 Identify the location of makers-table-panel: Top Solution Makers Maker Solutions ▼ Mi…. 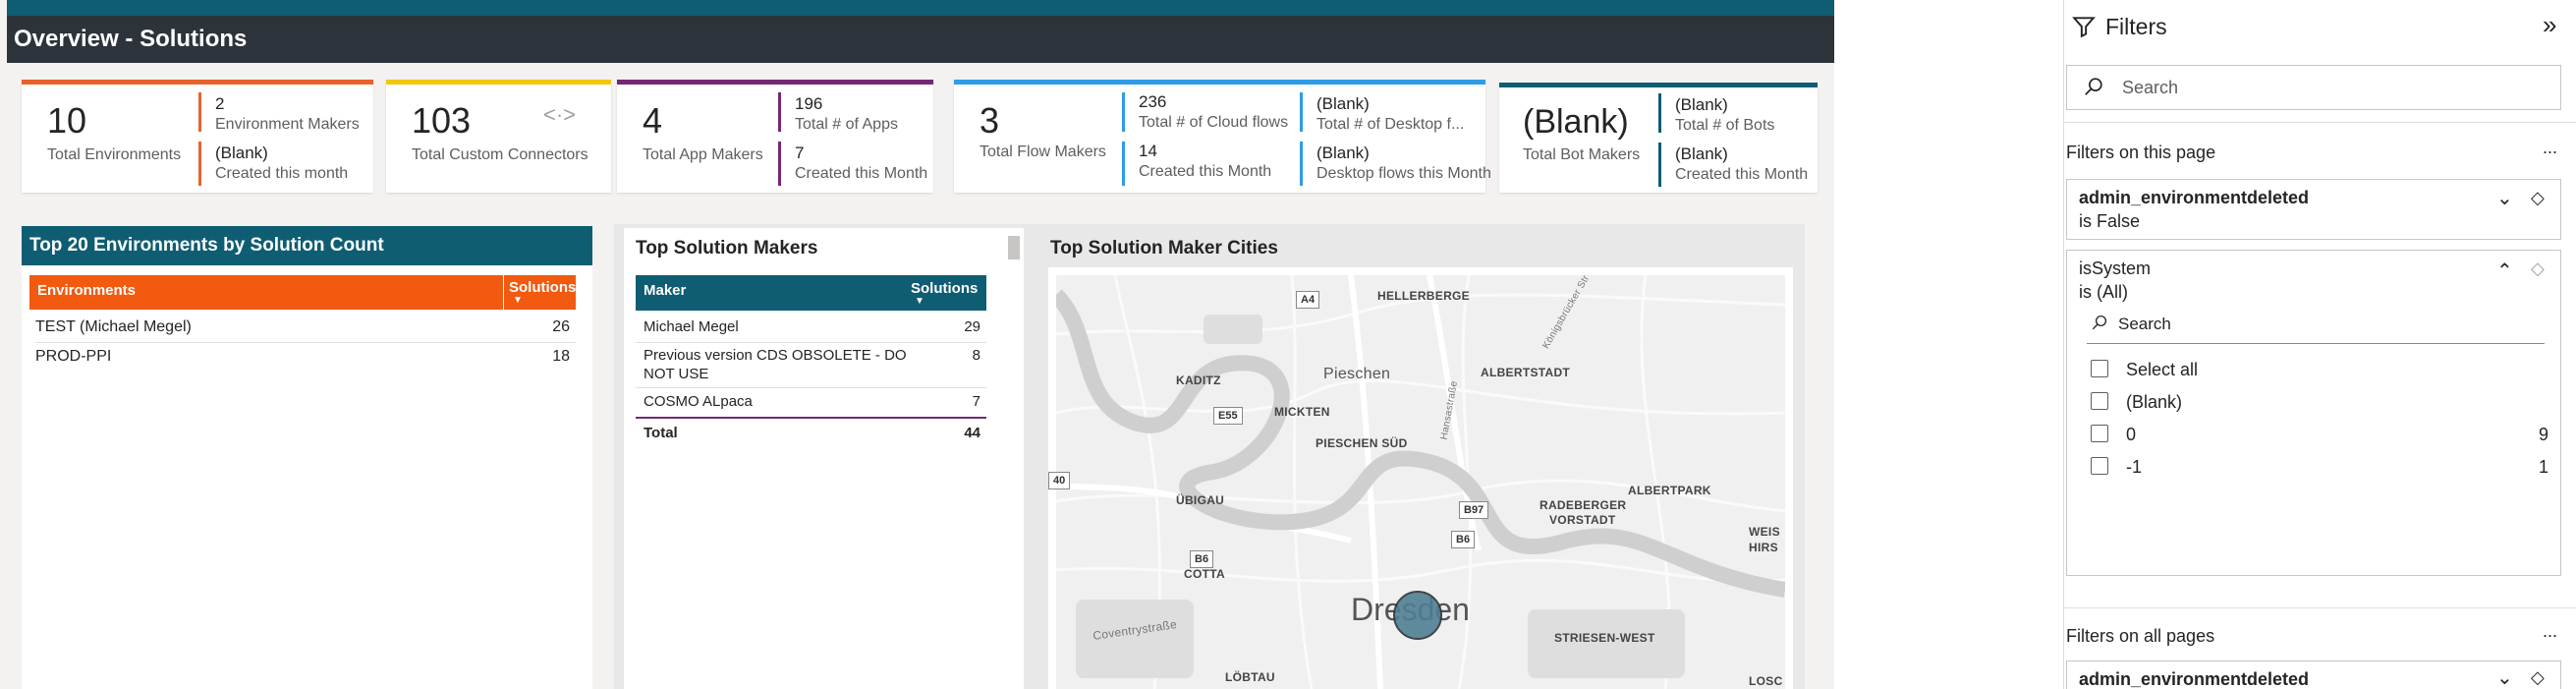
(824, 458).